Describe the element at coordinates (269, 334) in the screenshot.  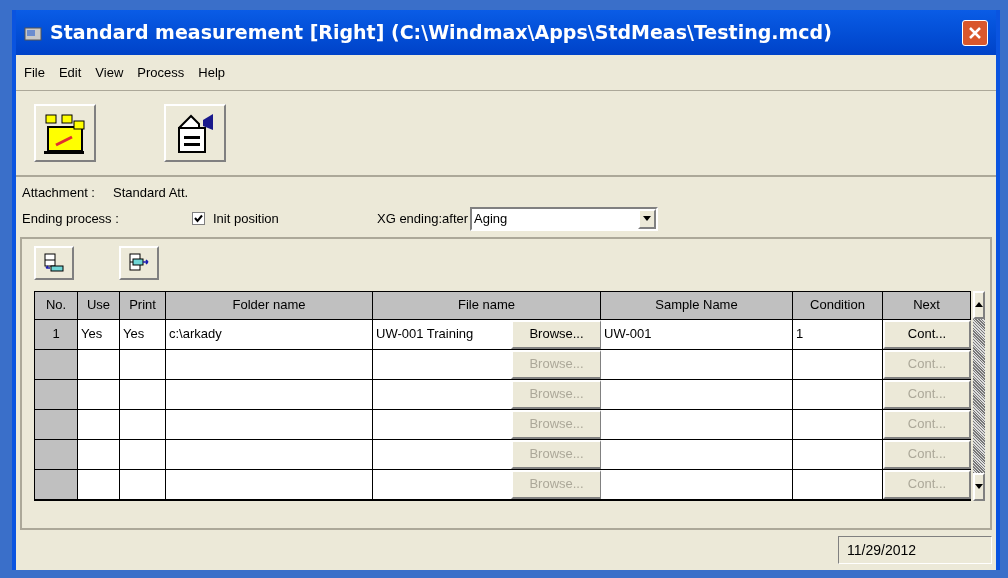
I see `folder-cell: c:\arkady` at that location.